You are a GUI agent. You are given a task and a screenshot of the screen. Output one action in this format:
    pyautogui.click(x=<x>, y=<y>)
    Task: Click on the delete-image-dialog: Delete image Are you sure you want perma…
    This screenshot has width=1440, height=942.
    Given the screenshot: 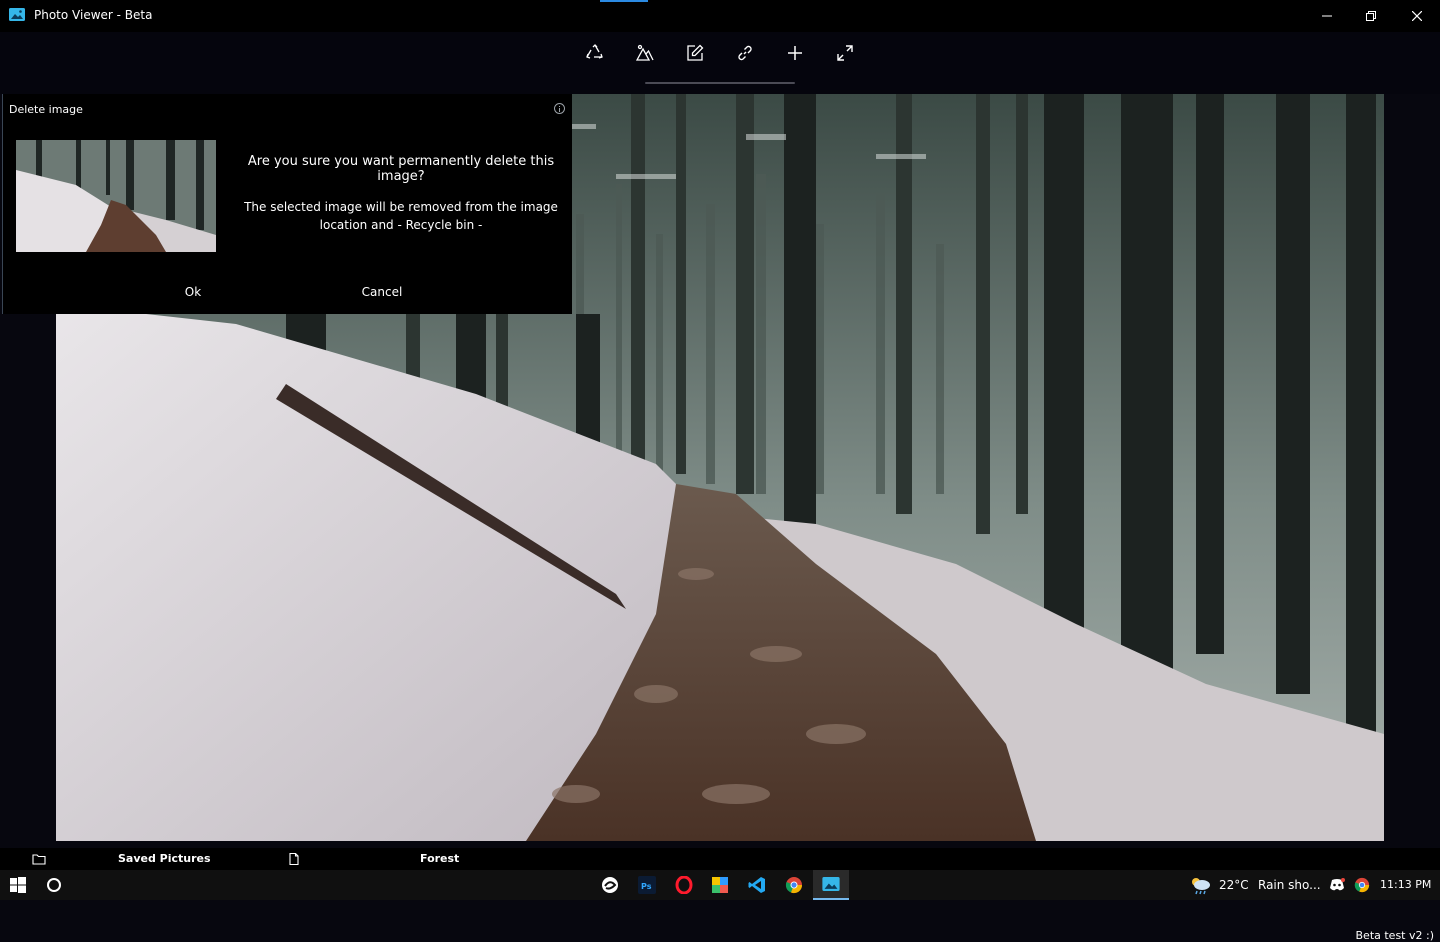 What is the action you would take?
    pyautogui.click(x=287, y=204)
    